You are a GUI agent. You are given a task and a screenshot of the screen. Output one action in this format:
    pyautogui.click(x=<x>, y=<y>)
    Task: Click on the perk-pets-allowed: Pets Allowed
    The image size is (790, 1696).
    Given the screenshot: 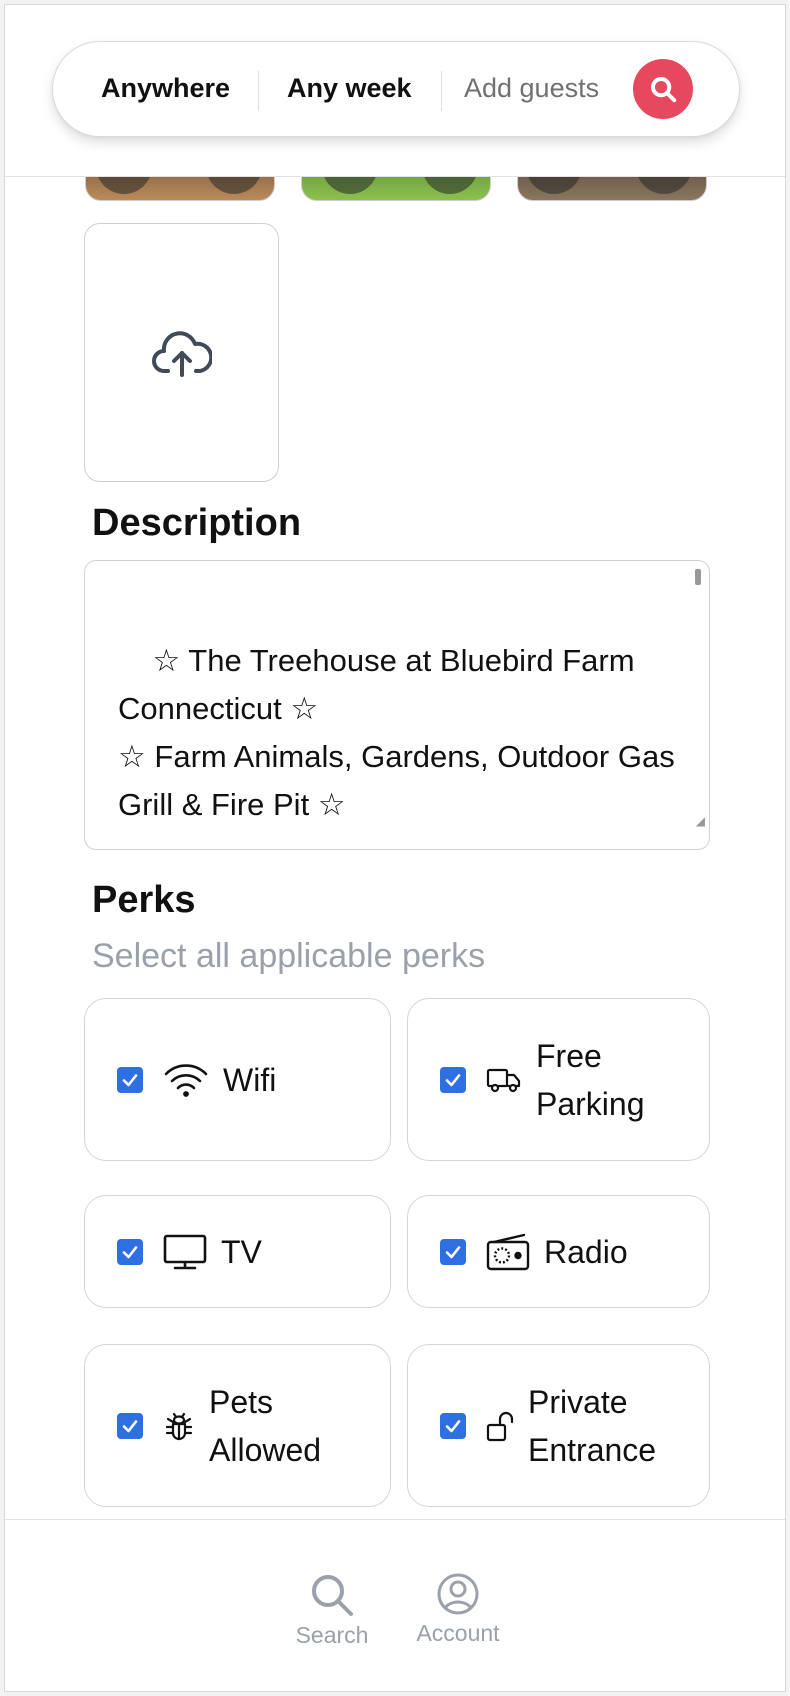 What is the action you would take?
    pyautogui.click(x=237, y=1425)
    